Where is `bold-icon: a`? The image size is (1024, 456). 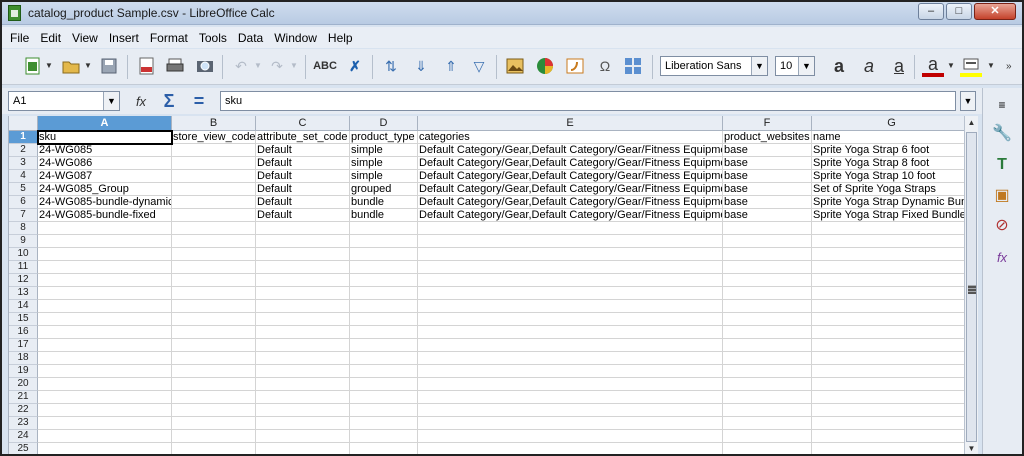 bold-icon: a is located at coordinates (839, 66).